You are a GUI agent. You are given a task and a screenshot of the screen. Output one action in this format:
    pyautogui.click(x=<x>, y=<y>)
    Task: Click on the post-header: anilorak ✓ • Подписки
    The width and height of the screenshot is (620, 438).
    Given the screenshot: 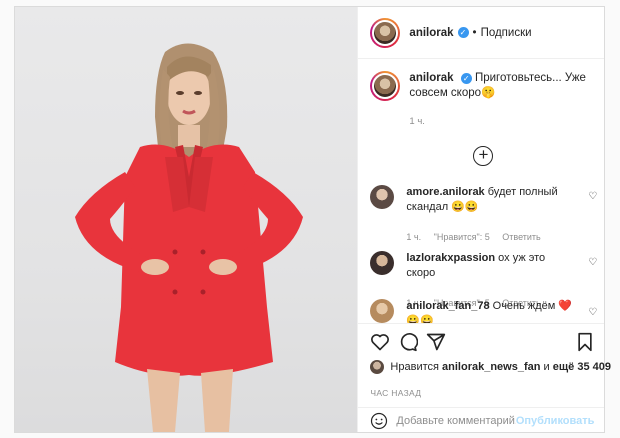 What is the action you would take?
    pyautogui.click(x=481, y=33)
    